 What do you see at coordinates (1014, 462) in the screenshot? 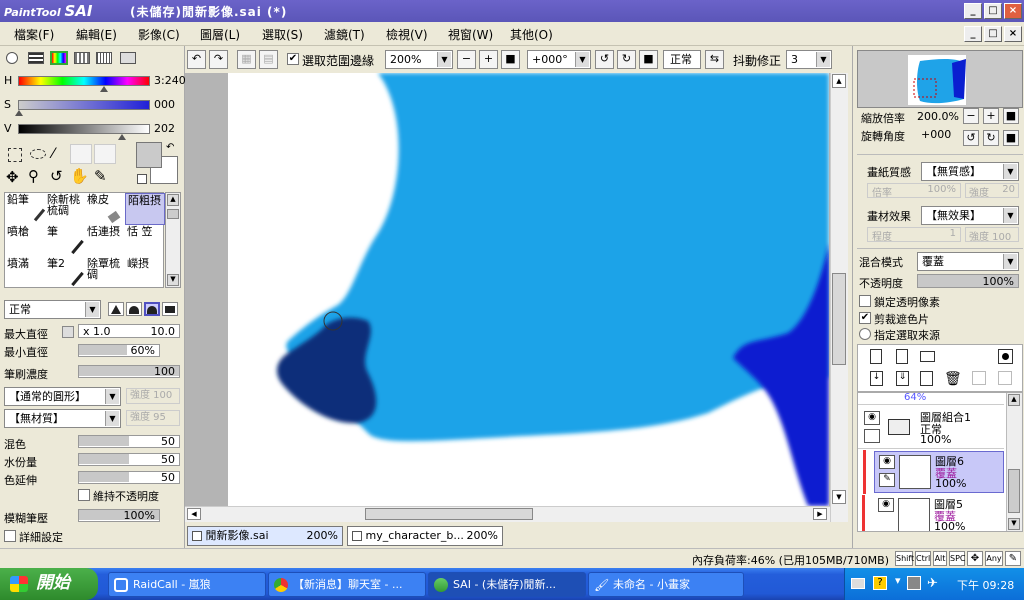
I see `layer-list-scrollbar: ▲ ▼` at bounding box center [1014, 462].